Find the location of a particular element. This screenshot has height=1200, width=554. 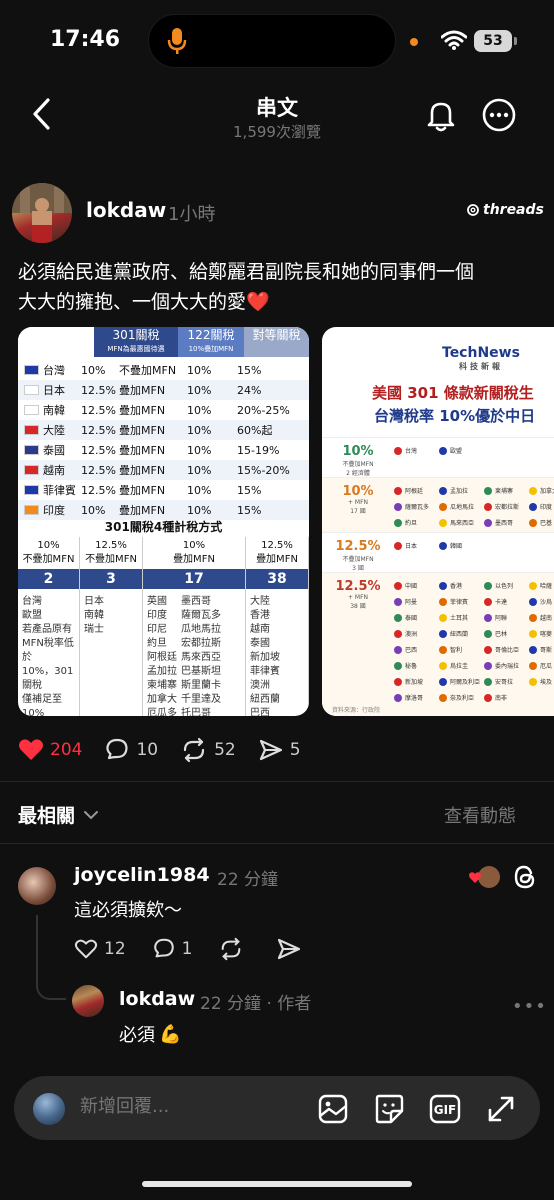

country-chip-label: 哥斯 is located at coordinates (546, 650).